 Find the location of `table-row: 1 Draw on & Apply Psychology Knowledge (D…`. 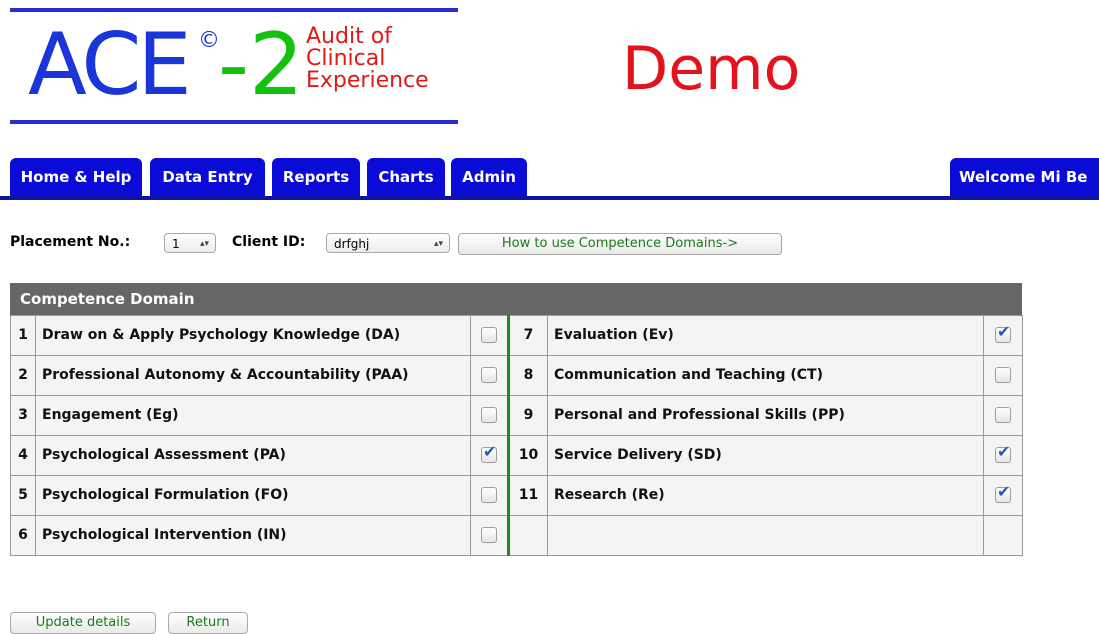

table-row: 1 Draw on & Apply Psychology Knowledge (D… is located at coordinates (516, 335).